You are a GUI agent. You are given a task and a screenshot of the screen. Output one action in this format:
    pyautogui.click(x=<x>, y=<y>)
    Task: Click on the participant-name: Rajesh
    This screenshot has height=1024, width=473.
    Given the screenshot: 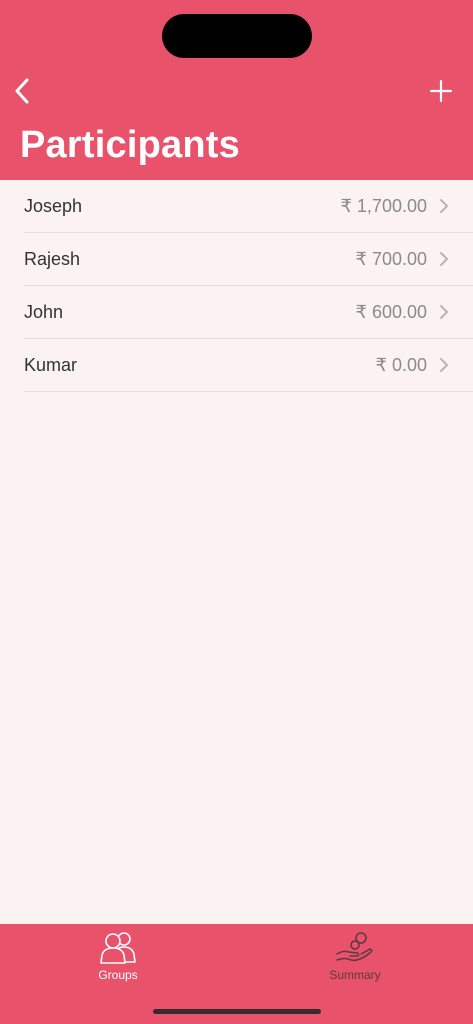 What is the action you would take?
    pyautogui.click(x=52, y=258)
    